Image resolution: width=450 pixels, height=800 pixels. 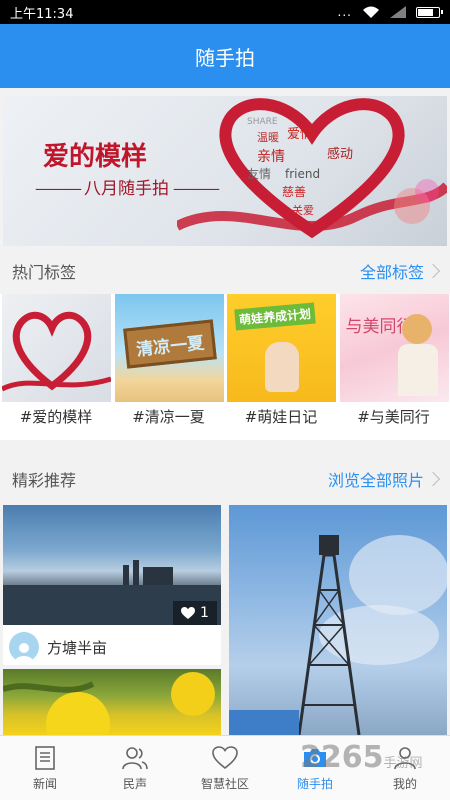 What do you see at coordinates (112, 647) in the screenshot?
I see `author-row: 方塘半亩` at bounding box center [112, 647].